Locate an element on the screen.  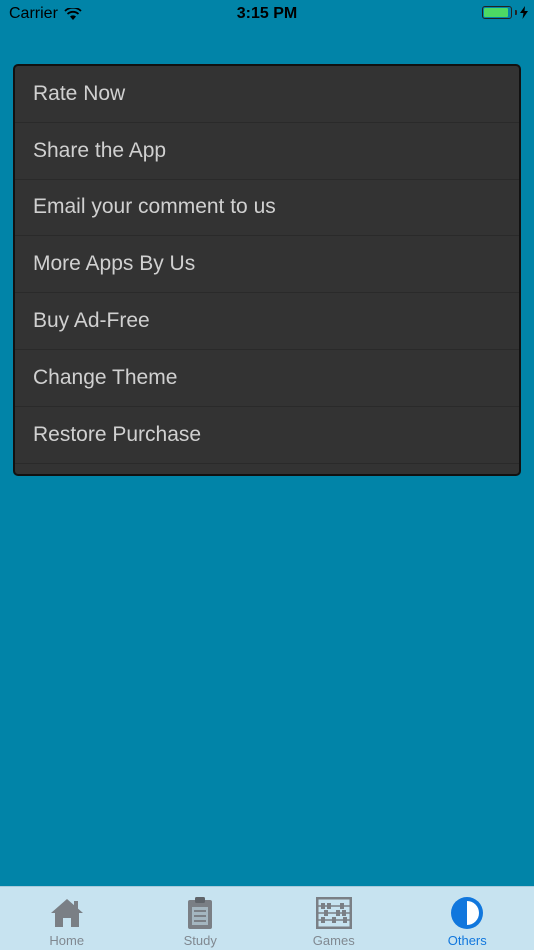
tab-games: Games is located at coordinates (334, 918).